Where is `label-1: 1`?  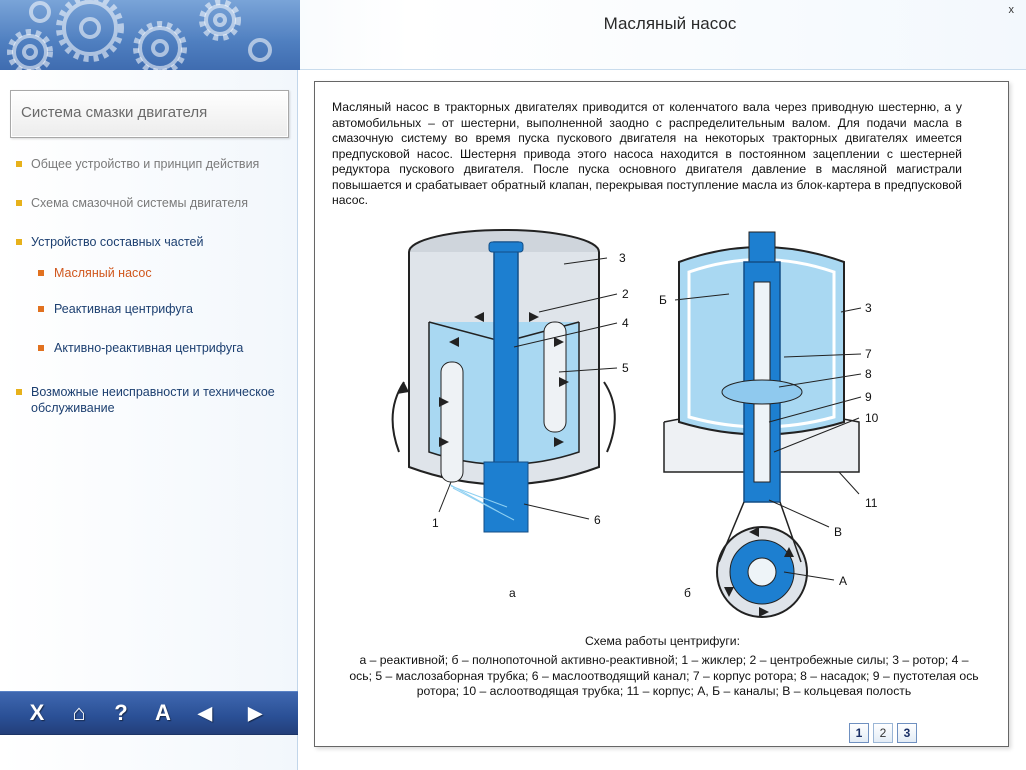
label-1: 1 is located at coordinates (435, 523).